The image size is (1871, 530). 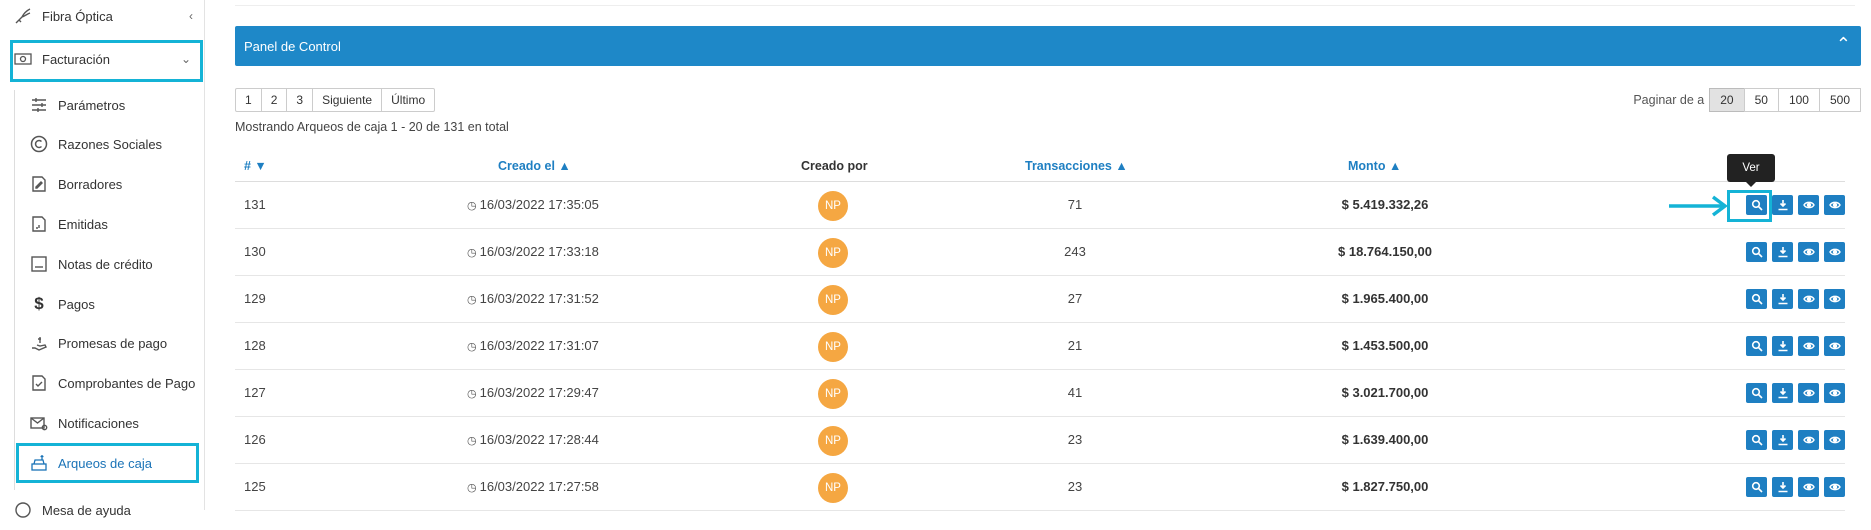 What do you see at coordinates (83, 224) in the screenshot?
I see `sidebar-item-label: Emitidas` at bounding box center [83, 224].